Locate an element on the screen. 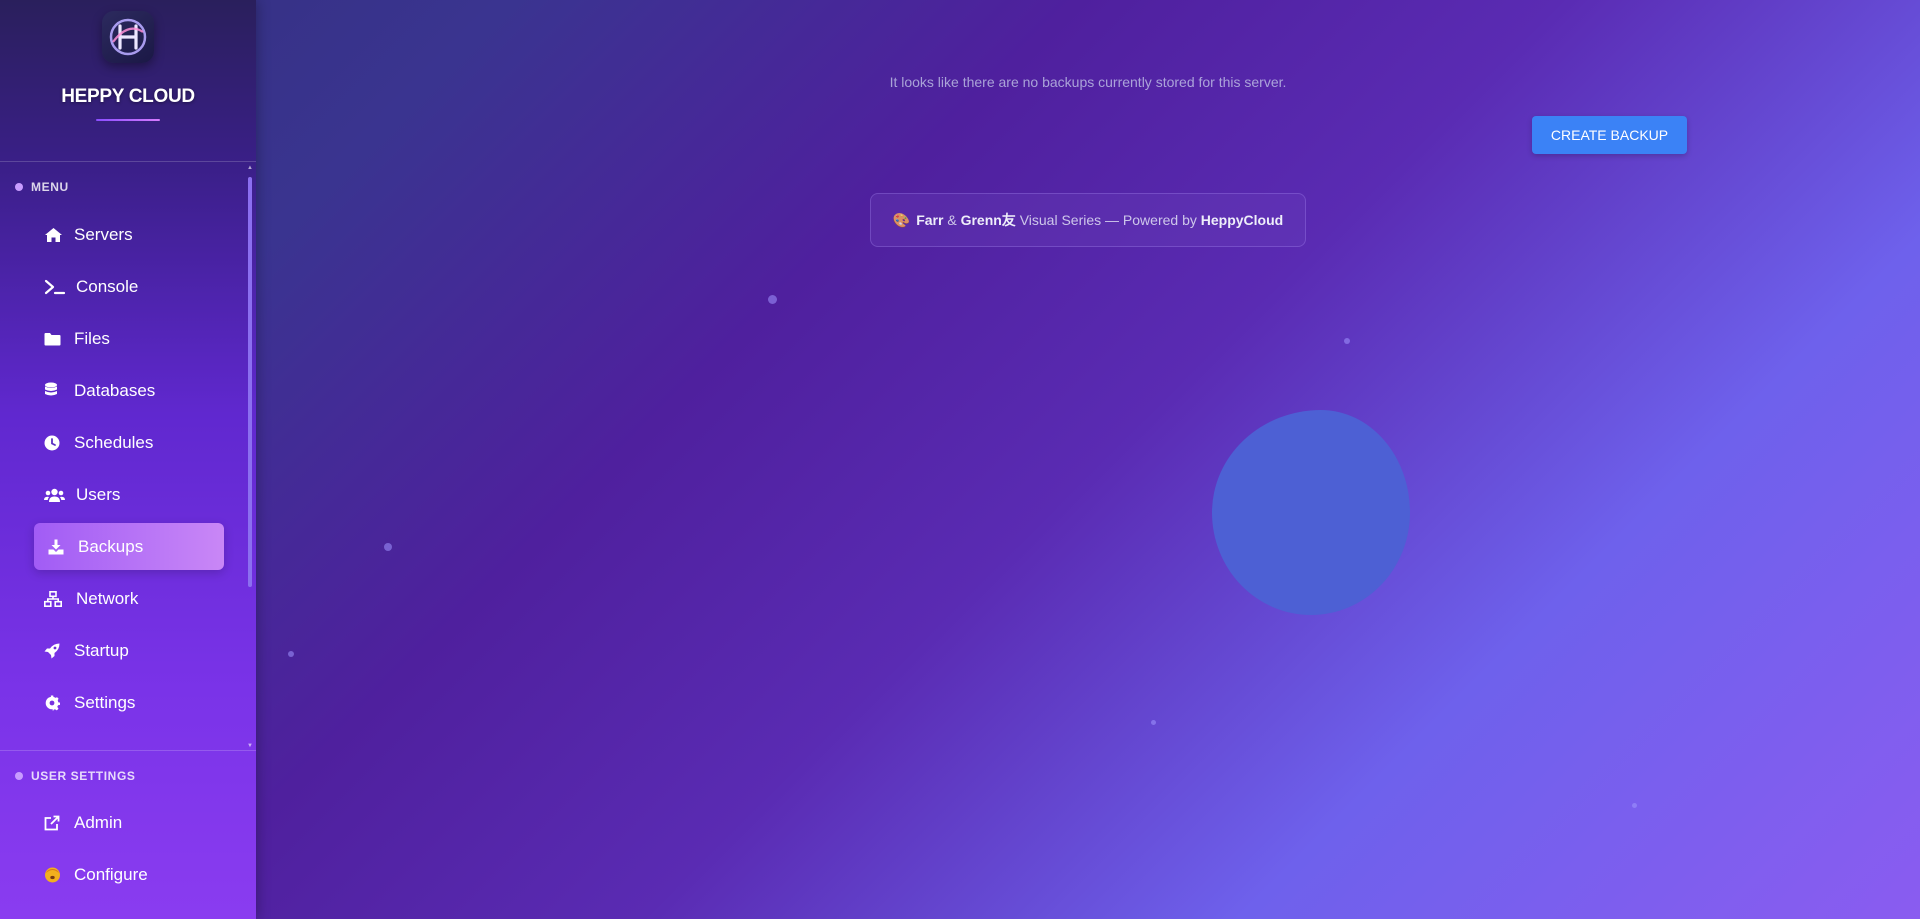  sidebar-item-label: Network is located at coordinates (107, 598).